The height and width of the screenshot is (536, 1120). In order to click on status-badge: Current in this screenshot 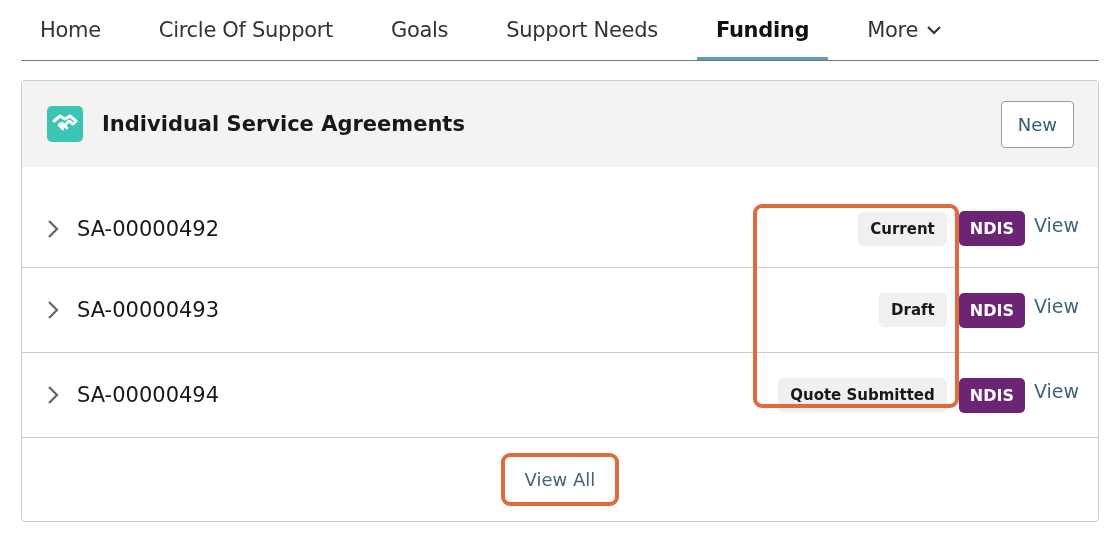, I will do `click(902, 228)`.